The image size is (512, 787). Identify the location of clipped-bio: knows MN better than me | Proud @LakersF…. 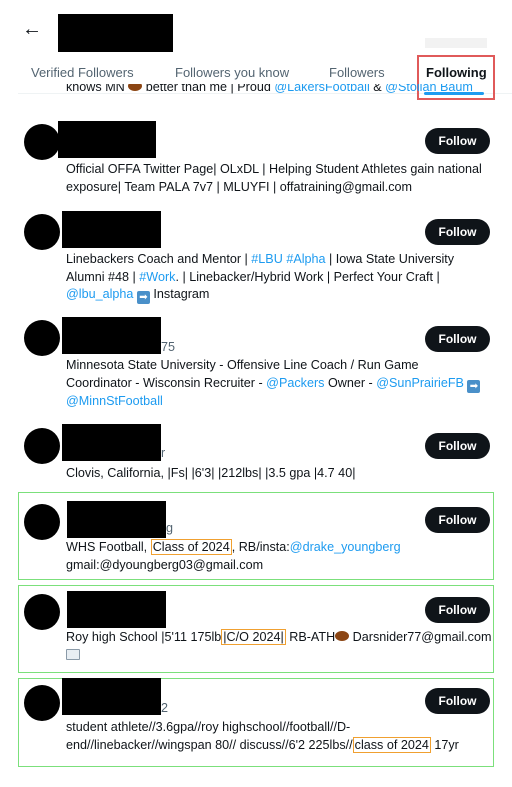
(281, 91).